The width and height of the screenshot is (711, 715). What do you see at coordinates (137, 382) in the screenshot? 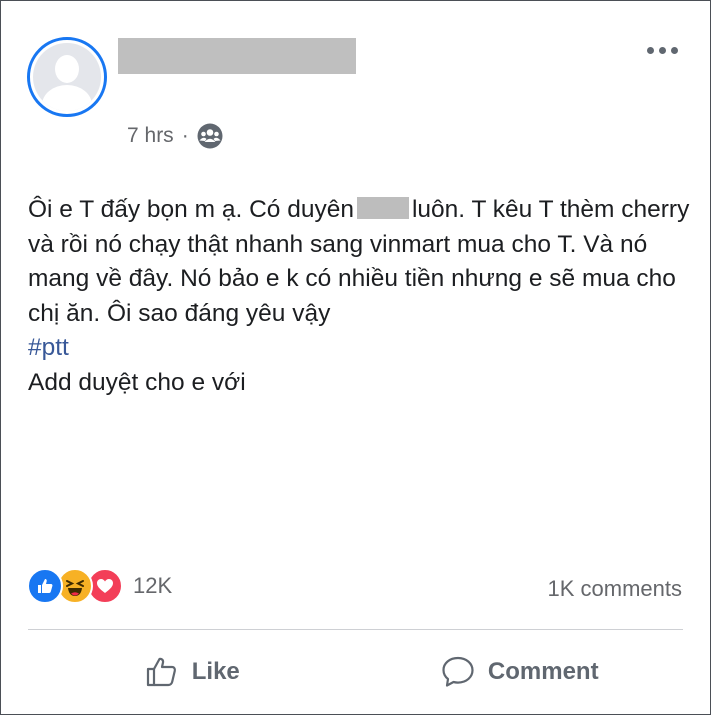
I see `post-text-last: Add duyệt cho e với` at bounding box center [137, 382].